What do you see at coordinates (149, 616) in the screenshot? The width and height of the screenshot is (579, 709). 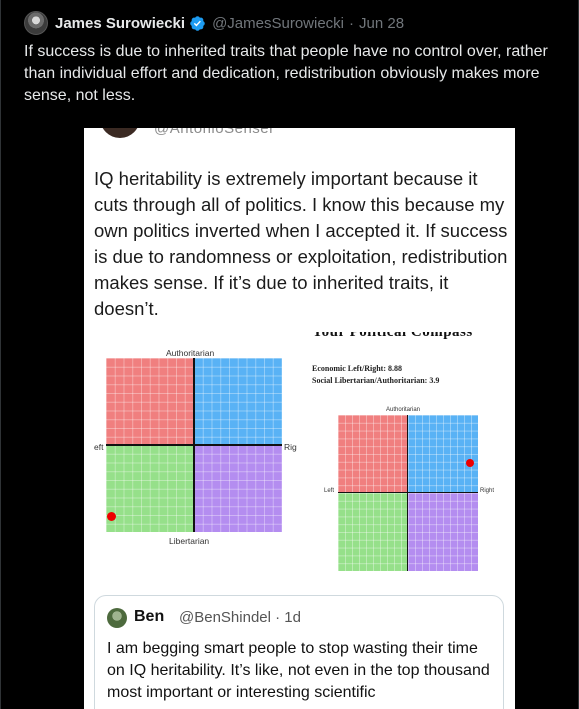 I see `inner-quote-author-name: Ben` at bounding box center [149, 616].